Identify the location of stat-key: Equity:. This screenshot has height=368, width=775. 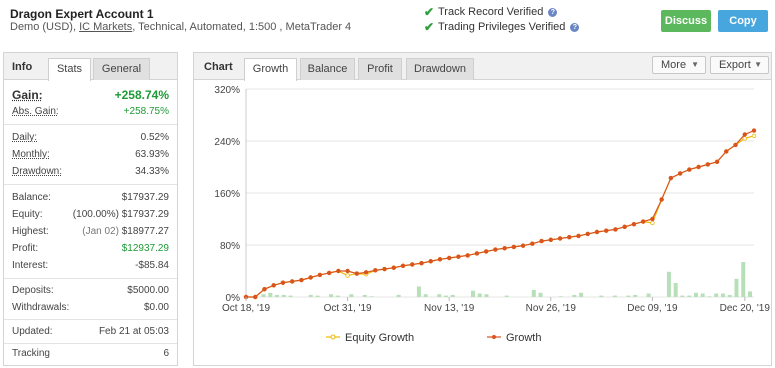
(27, 214).